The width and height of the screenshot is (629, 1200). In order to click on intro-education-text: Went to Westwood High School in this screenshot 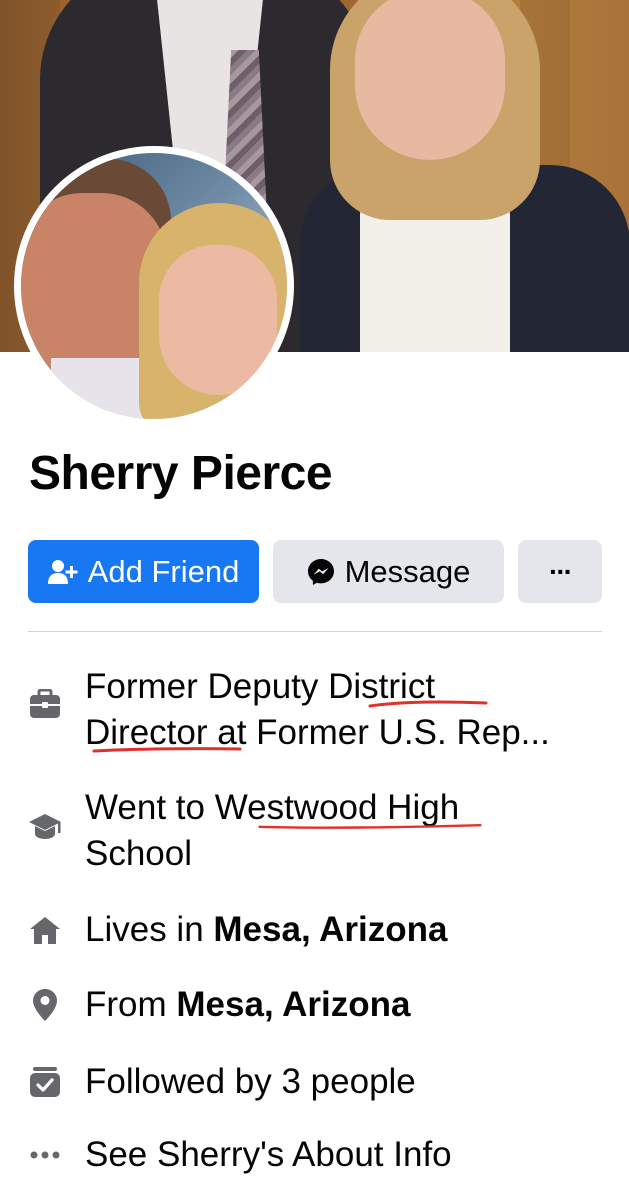, I will do `click(350, 831)`.